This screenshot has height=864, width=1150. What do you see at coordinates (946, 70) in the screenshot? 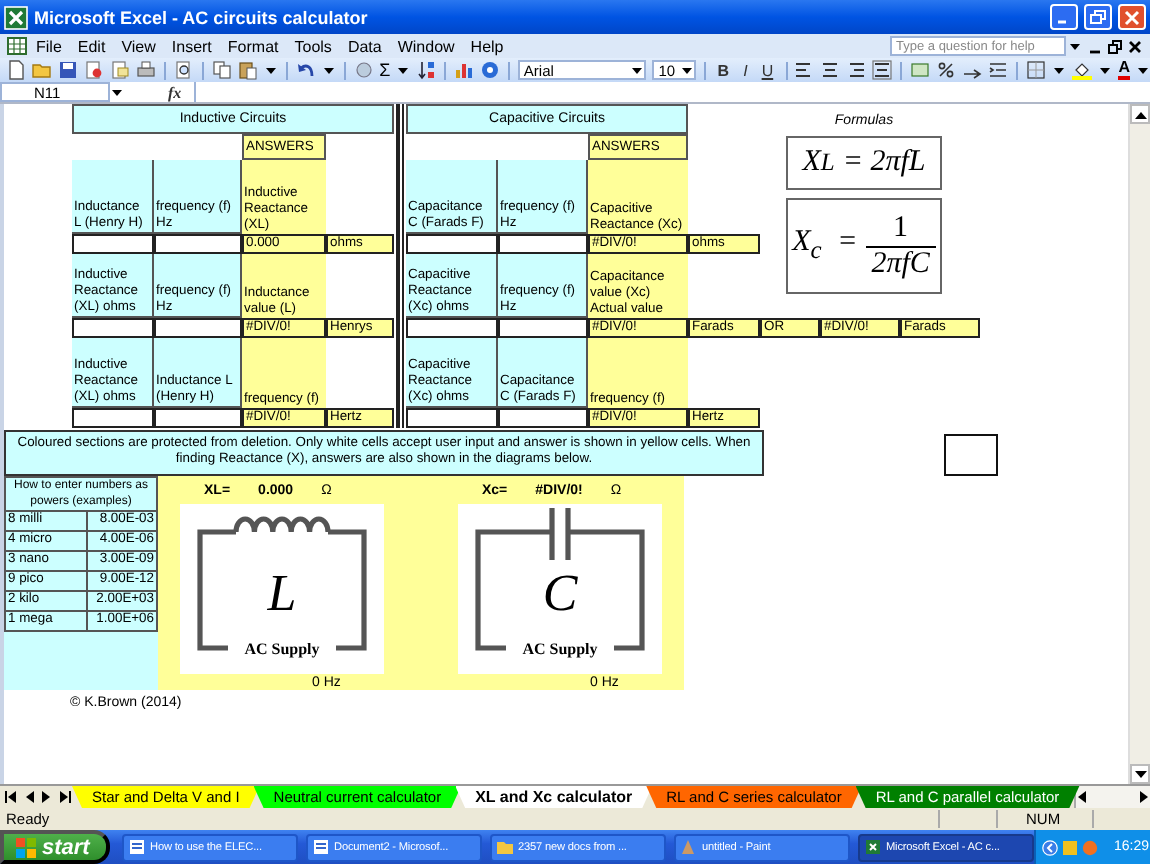
I see `percent-icon` at bounding box center [946, 70].